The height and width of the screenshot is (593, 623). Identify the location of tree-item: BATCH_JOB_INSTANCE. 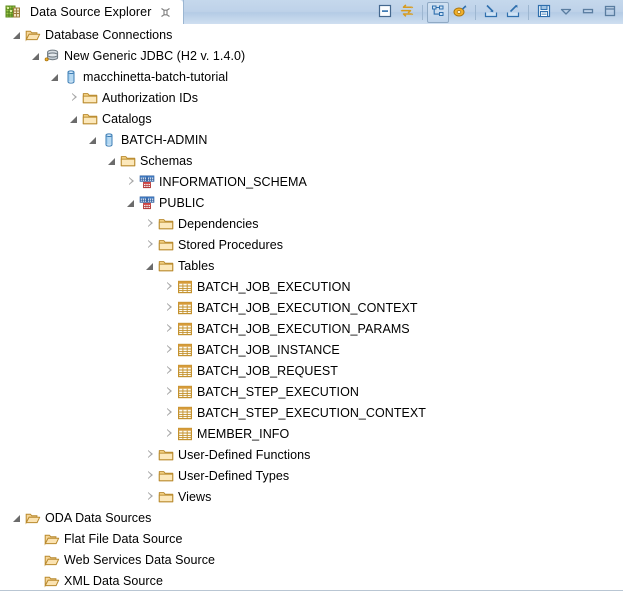
(311, 349).